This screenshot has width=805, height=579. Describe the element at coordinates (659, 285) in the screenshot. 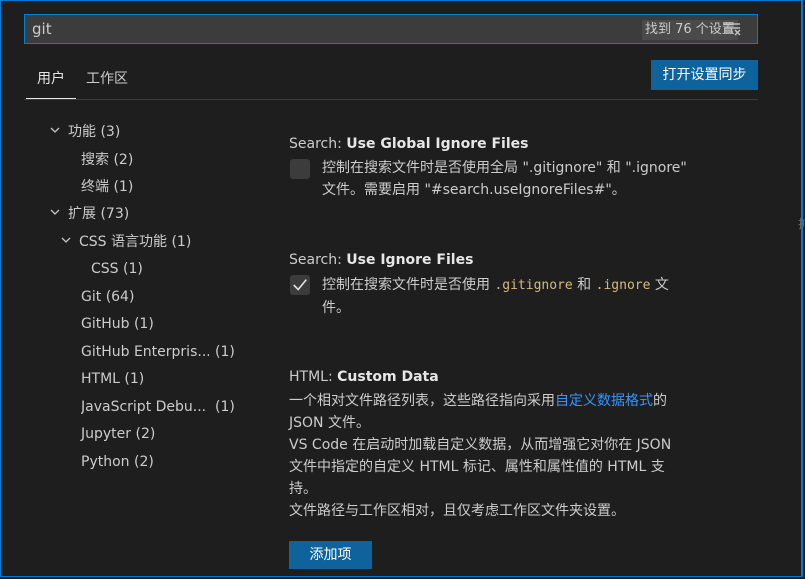

I see `description-text: 文` at that location.